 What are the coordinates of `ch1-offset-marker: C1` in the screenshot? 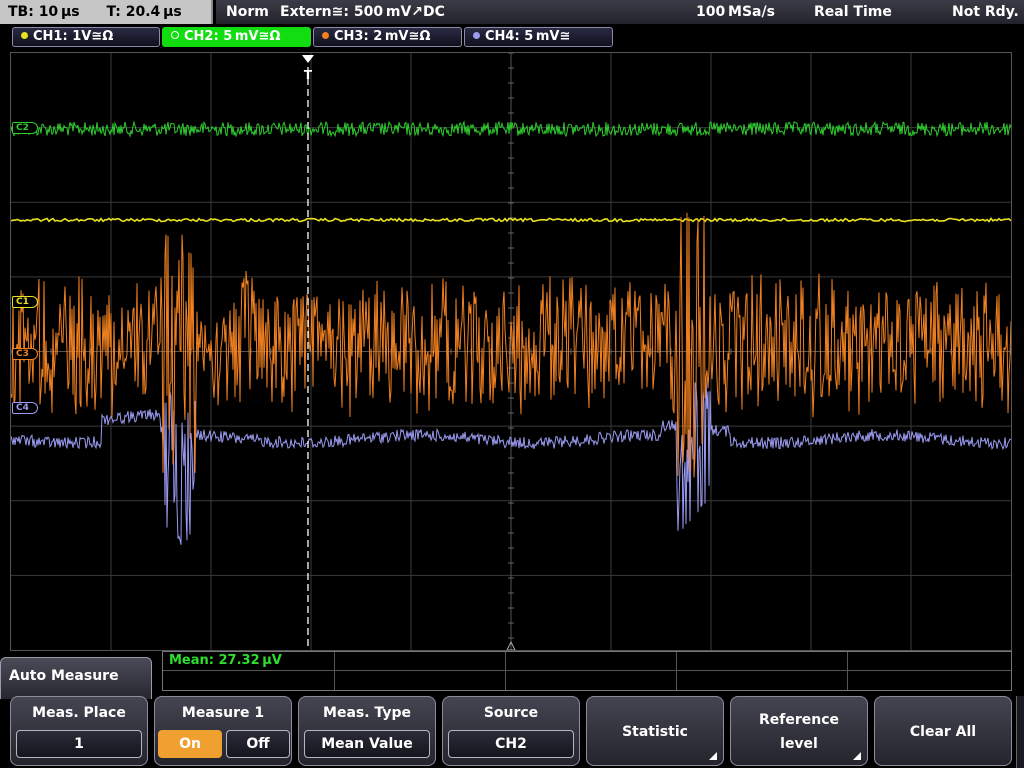 It's located at (25, 302).